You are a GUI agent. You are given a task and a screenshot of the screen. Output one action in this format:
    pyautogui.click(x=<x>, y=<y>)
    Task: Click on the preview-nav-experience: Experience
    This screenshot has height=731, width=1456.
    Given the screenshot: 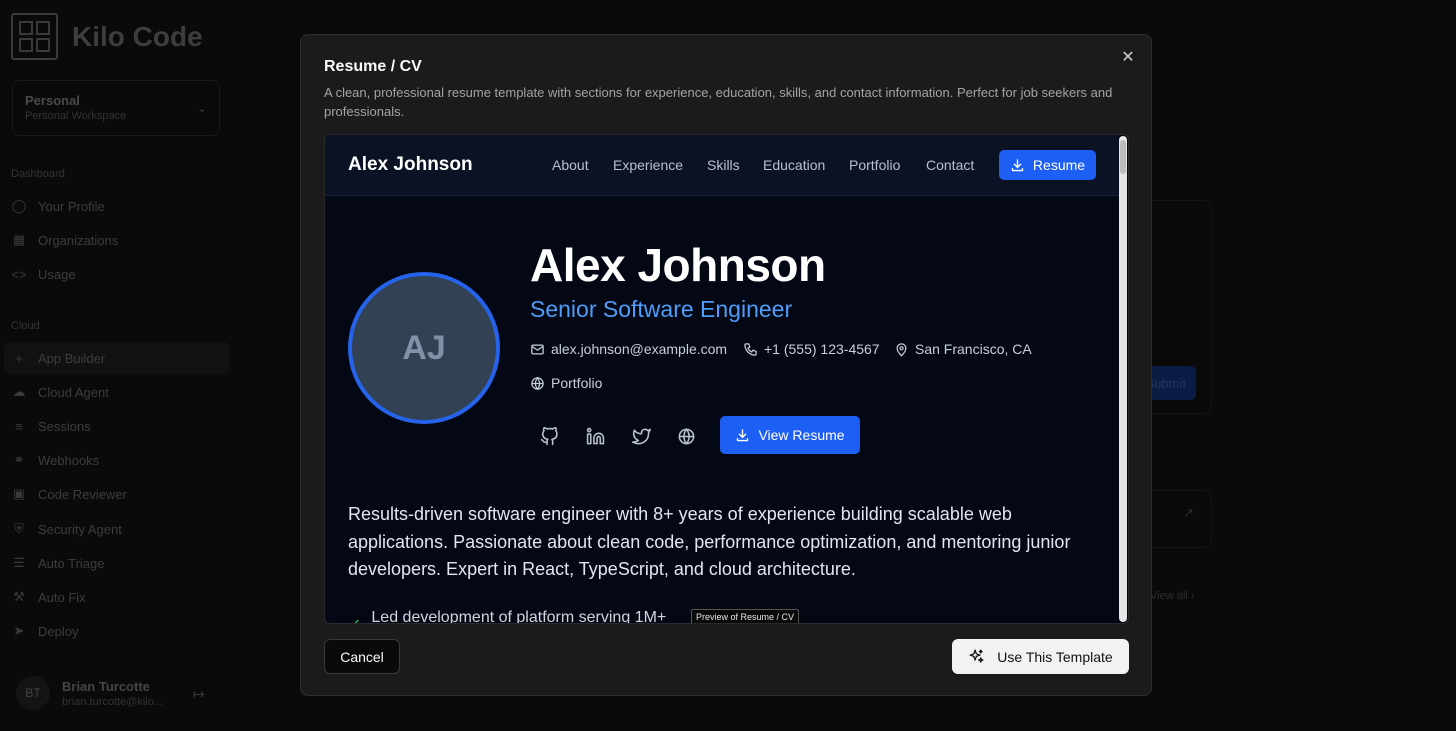 What is the action you would take?
    pyautogui.click(x=648, y=165)
    